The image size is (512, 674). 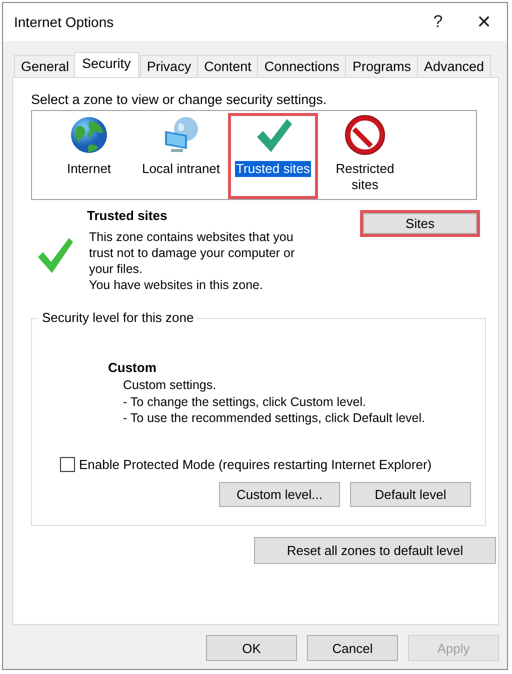 I want to click on sites-button: Sites, so click(x=420, y=223).